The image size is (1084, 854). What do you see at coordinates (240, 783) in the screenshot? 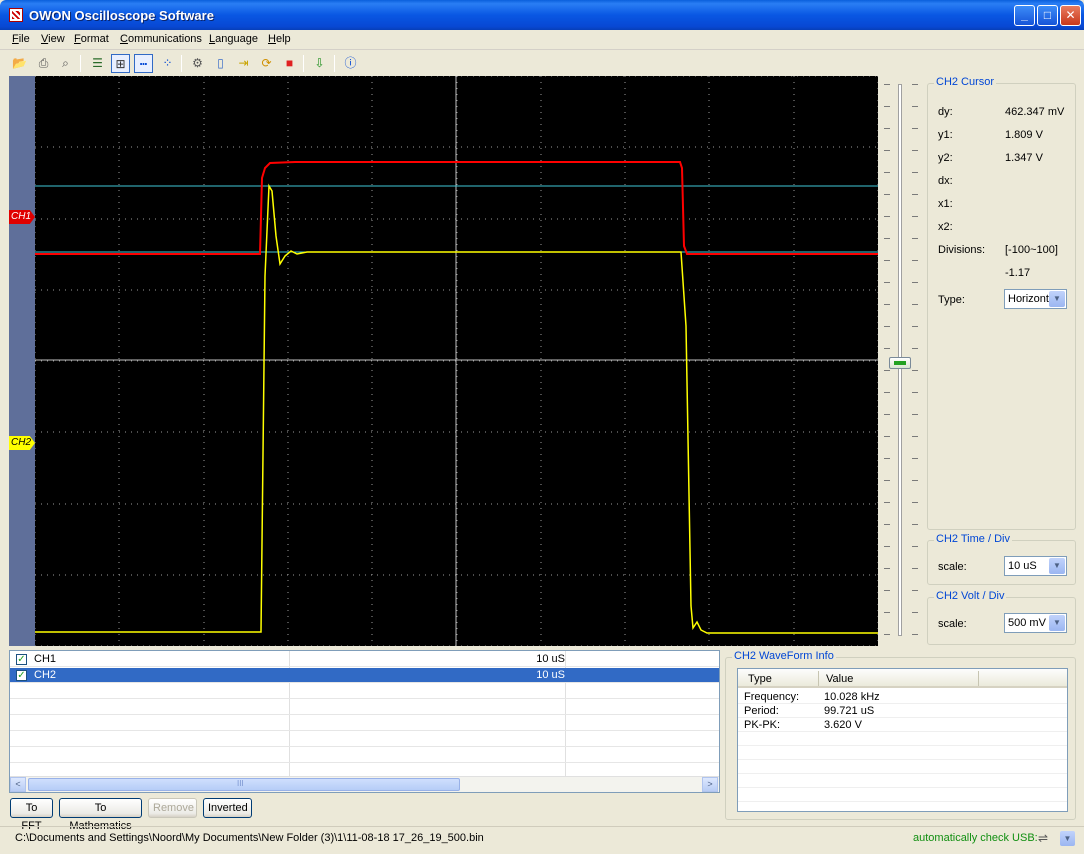
I see `scroll-grip: III` at bounding box center [240, 783].